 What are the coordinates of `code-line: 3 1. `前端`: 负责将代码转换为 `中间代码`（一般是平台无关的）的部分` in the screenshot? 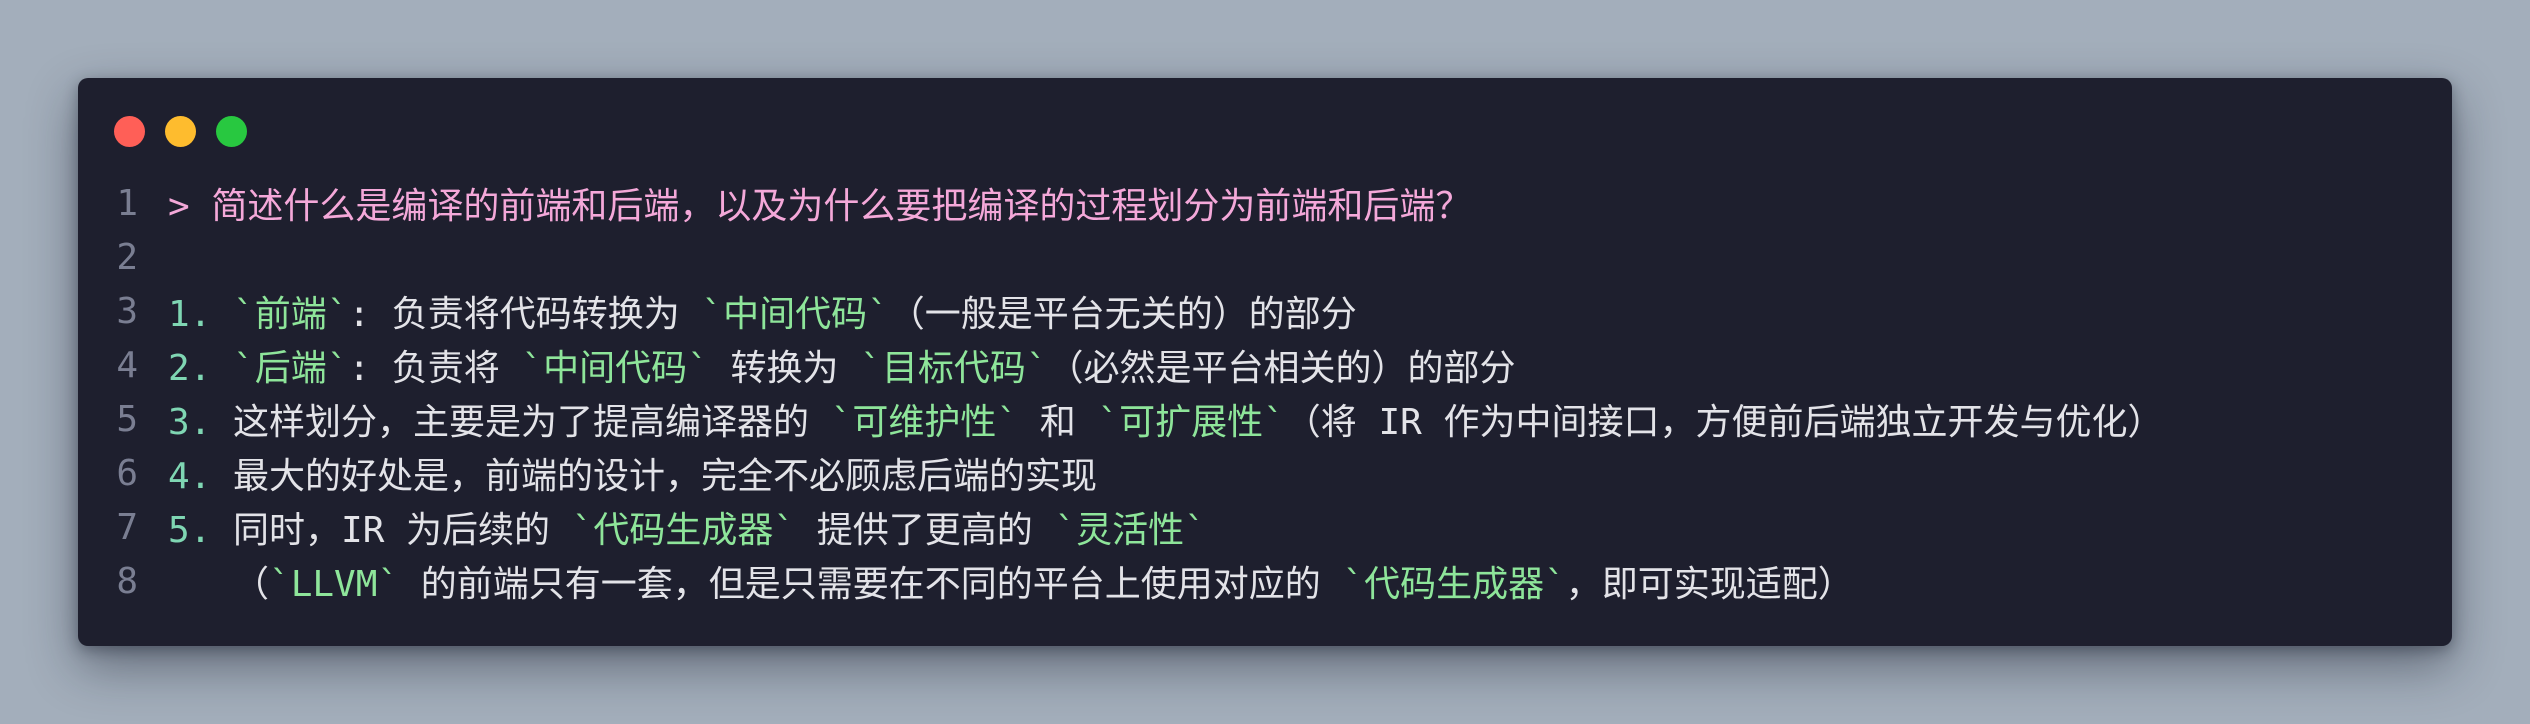 It's located at (1121, 311).